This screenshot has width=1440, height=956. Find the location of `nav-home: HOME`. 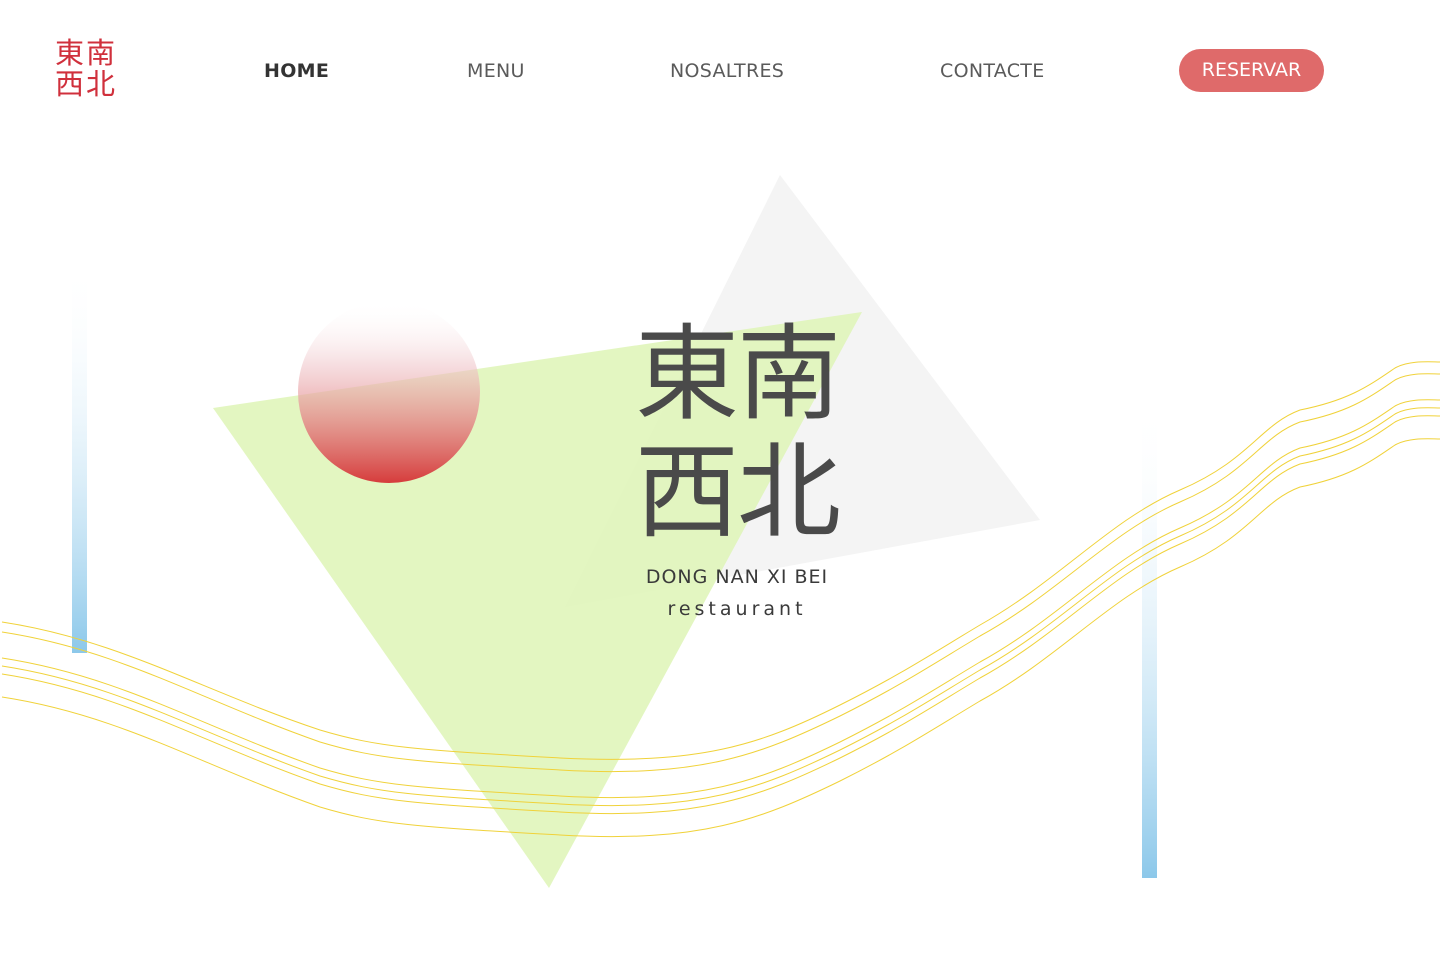

nav-home: HOME is located at coordinates (296, 71).